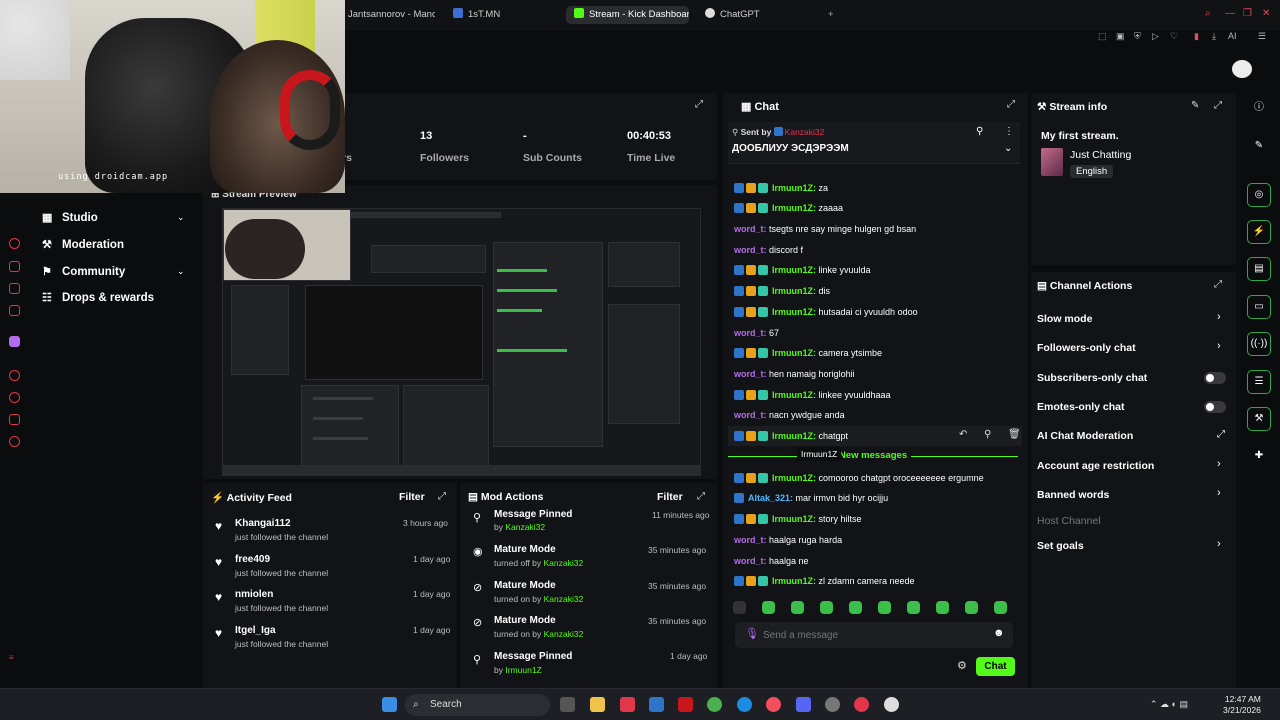 This screenshot has width=1280, height=720. I want to click on opera-gx-icon, so click(773, 704).